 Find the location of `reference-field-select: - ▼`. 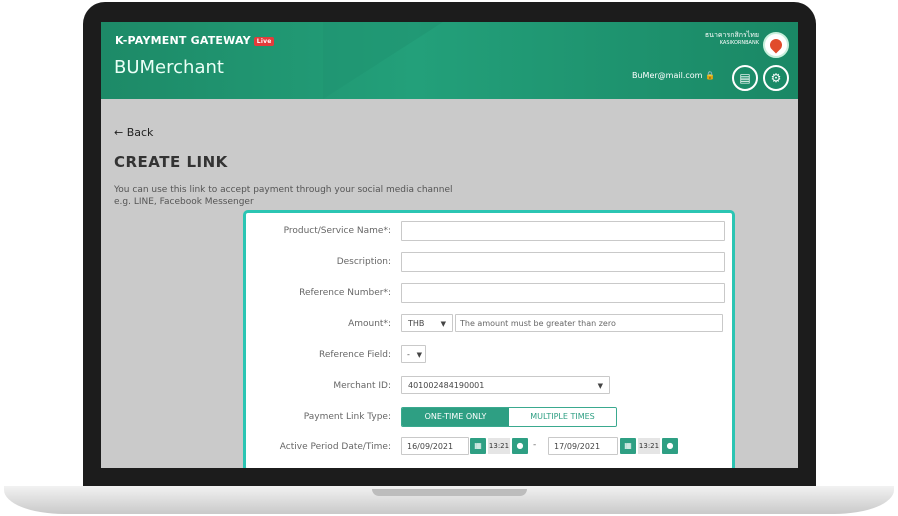

reference-field-select: - ▼ is located at coordinates (413, 354).